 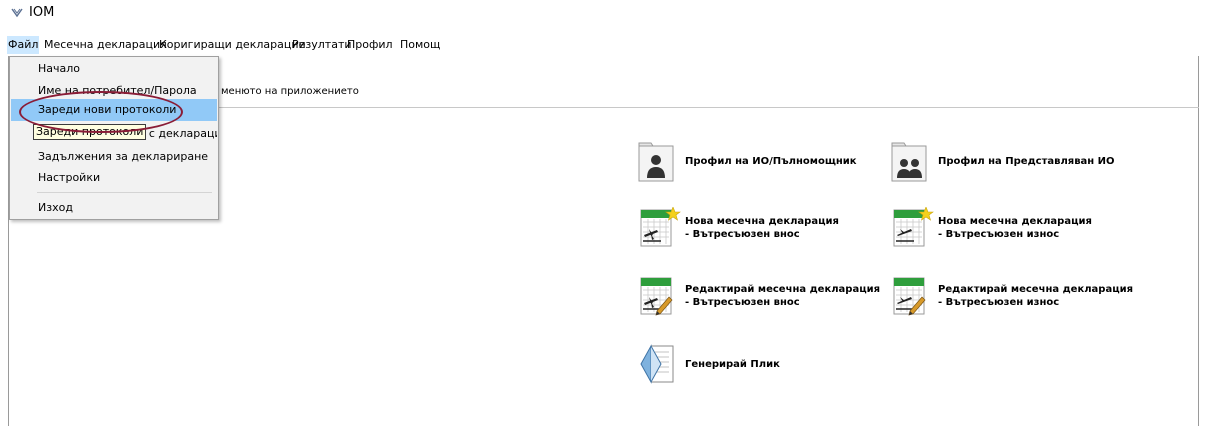 What do you see at coordinates (771, 161) in the screenshot?
I see `tile-label: Профил на ИО/Пълномощник` at bounding box center [771, 161].